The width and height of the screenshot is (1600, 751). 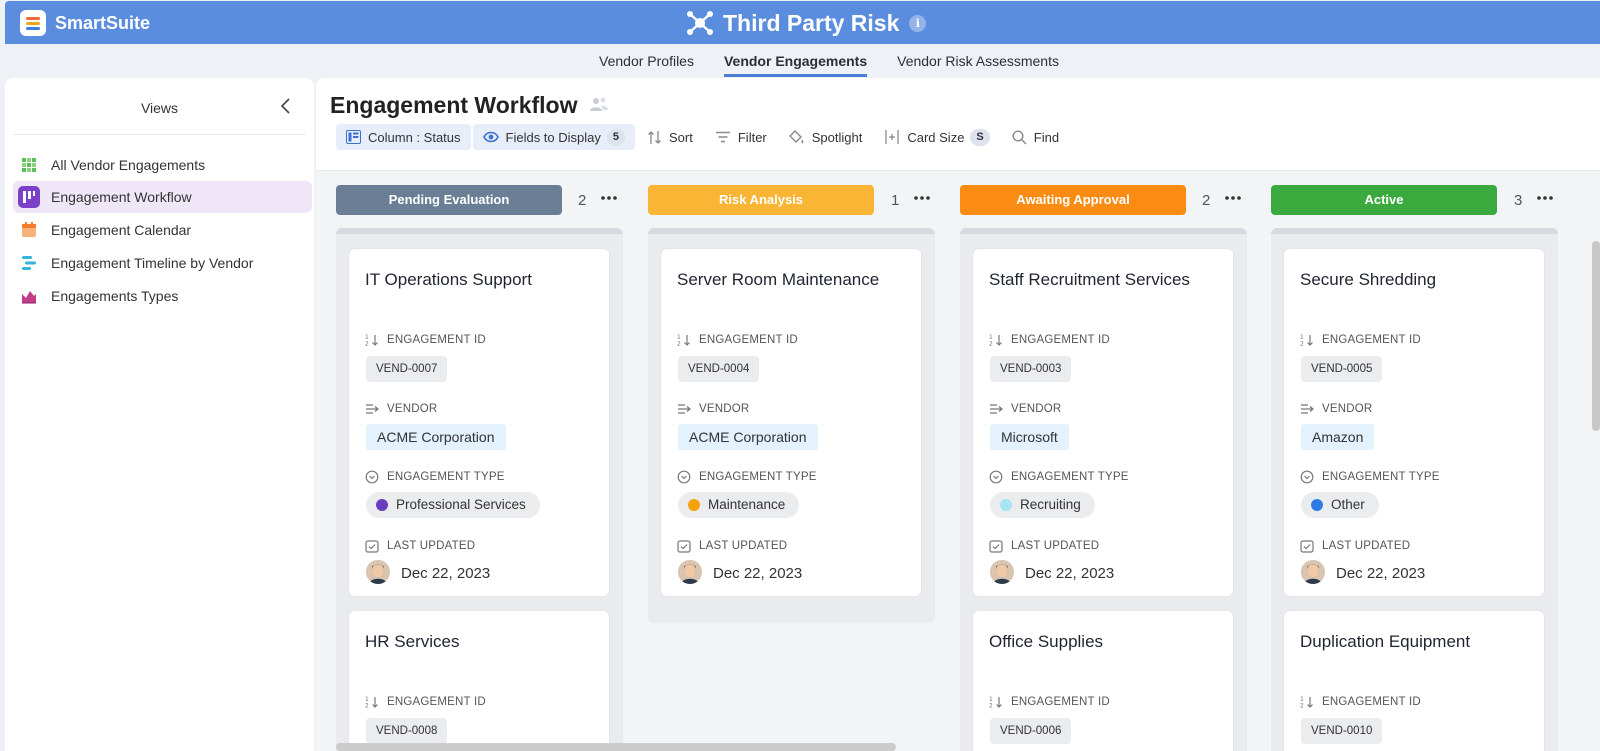 I want to click on card-title: Secure Shredding, so click(x=1368, y=279).